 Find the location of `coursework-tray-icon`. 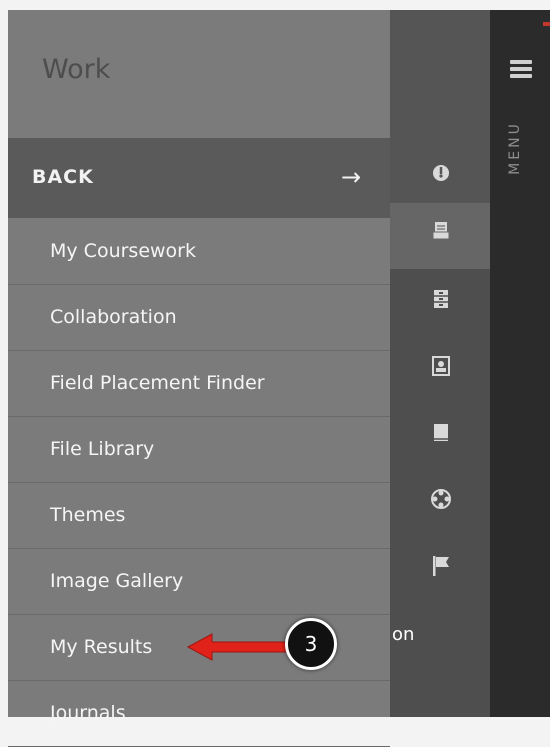

coursework-tray-icon is located at coordinates (441, 231).